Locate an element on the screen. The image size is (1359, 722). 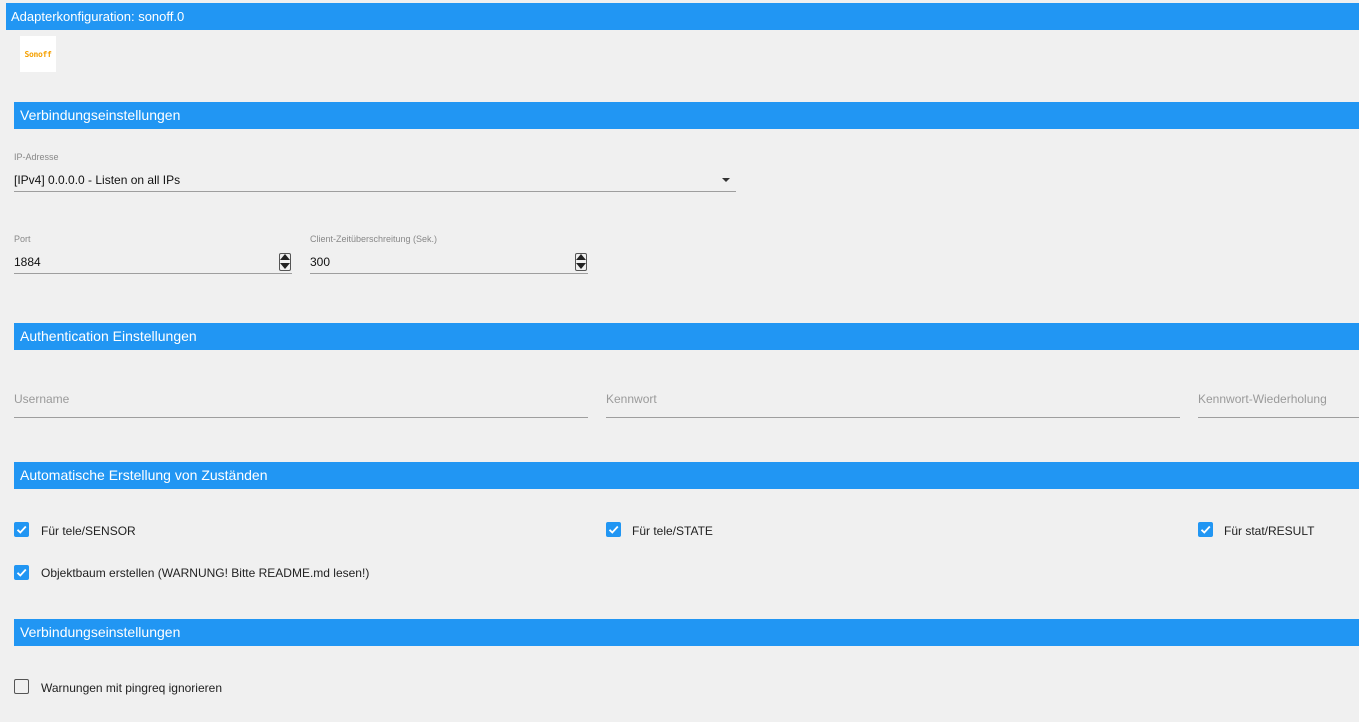
ip-address-label: IP-Adresse is located at coordinates (36, 157).